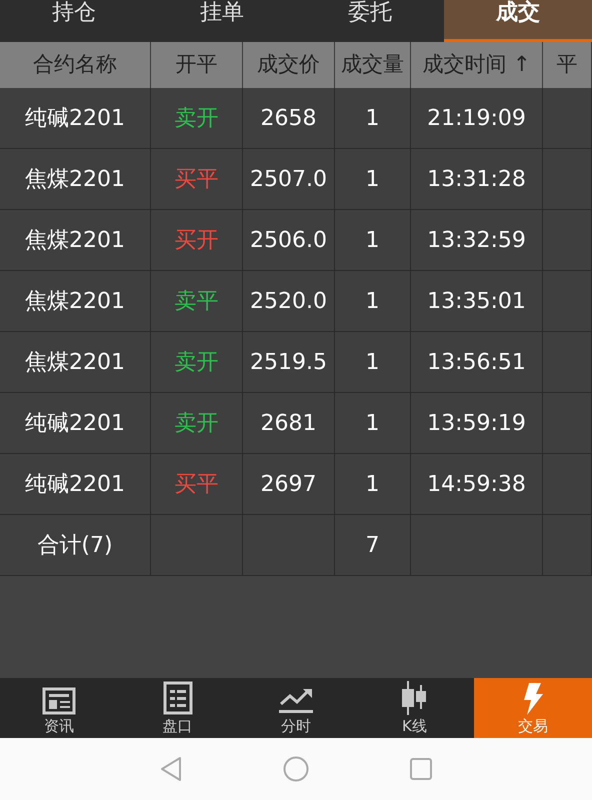  Describe the element at coordinates (421, 769) in the screenshot. I see `recent-apps-icon` at that location.